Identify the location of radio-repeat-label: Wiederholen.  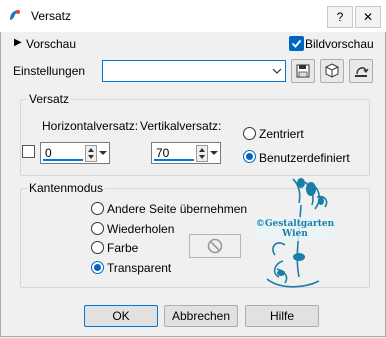
(141, 229).